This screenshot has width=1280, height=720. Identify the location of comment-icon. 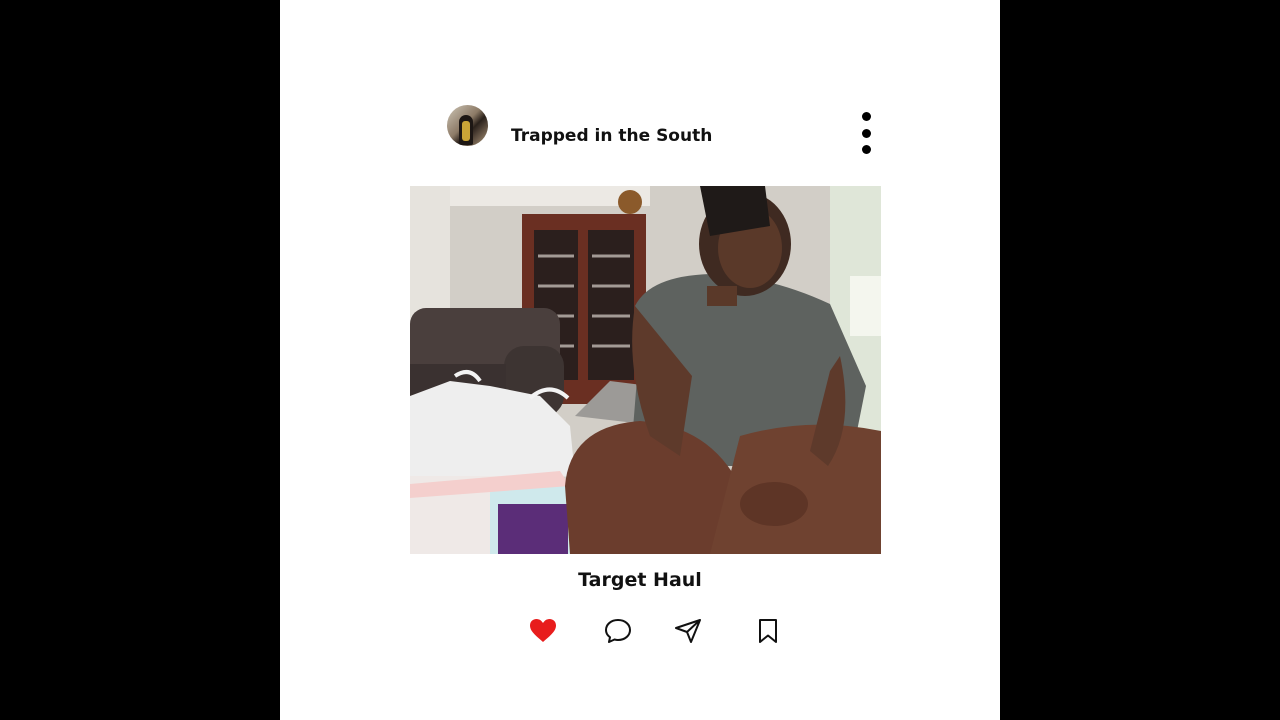
(618, 631).